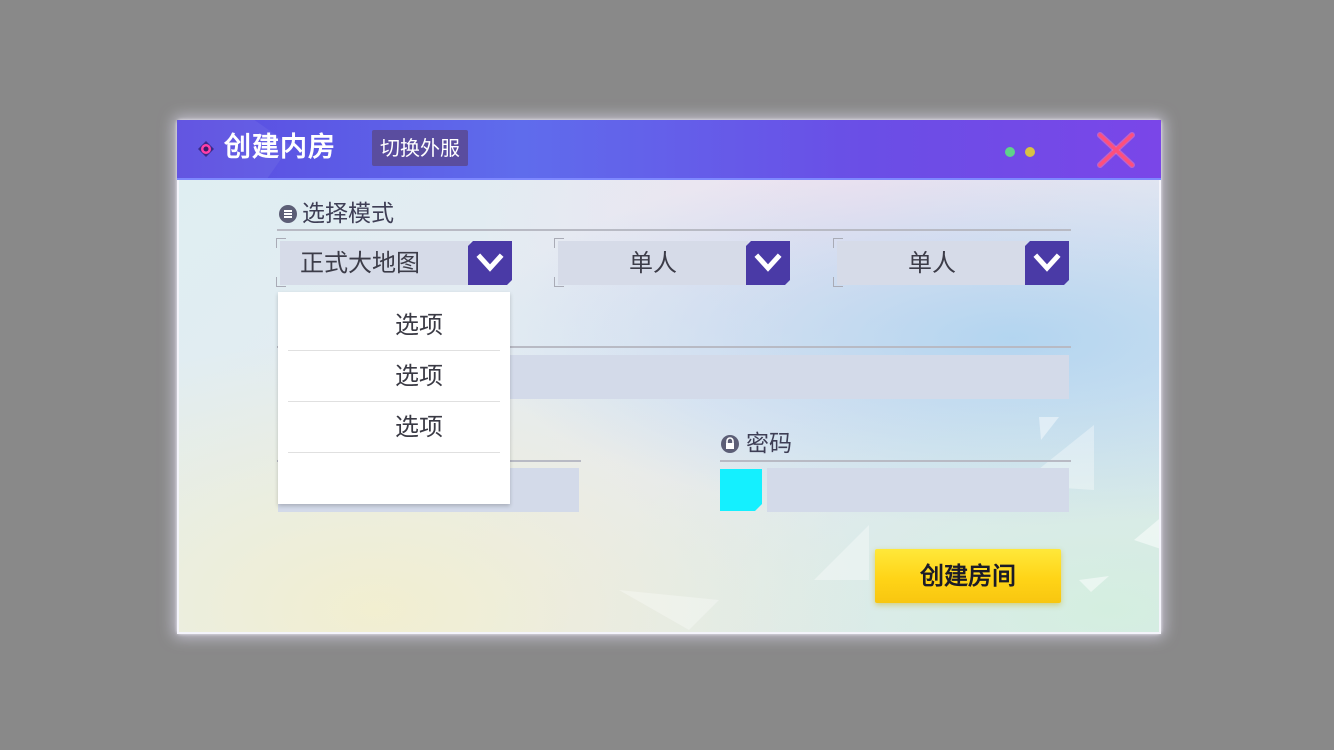 This screenshot has height=750, width=1334. What do you see at coordinates (918, 490) in the screenshot?
I see `password-input` at bounding box center [918, 490].